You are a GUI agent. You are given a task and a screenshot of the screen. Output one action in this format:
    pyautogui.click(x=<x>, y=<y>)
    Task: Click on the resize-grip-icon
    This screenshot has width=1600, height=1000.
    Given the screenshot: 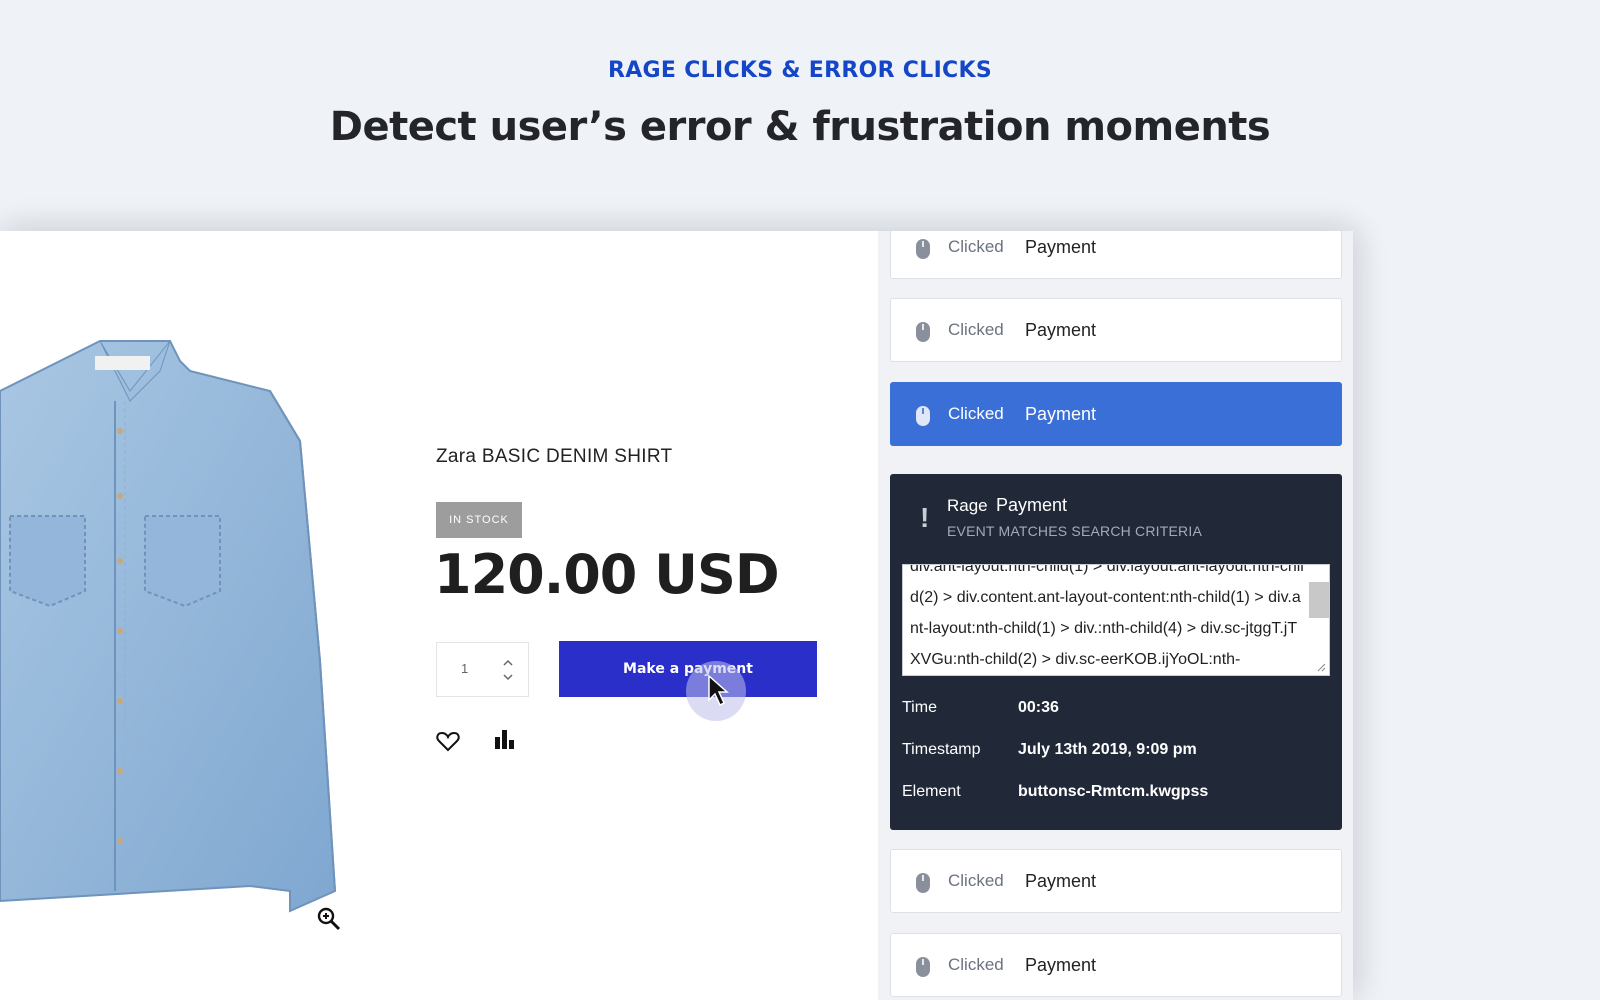 What is the action you would take?
    pyautogui.click(x=1321, y=667)
    